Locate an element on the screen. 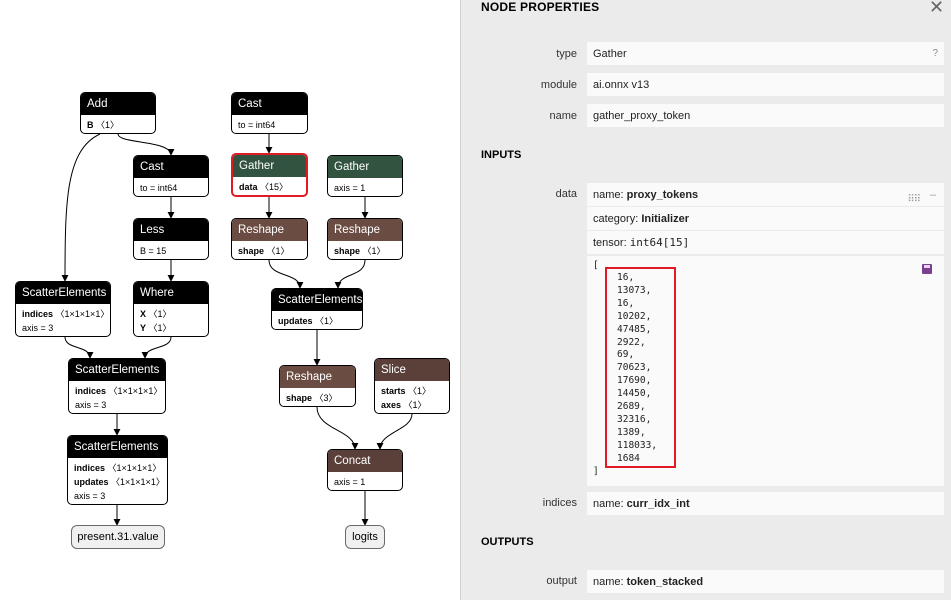  node-slice: Slice starts 〈1〉 axes 〈1〉 is located at coordinates (412, 386).